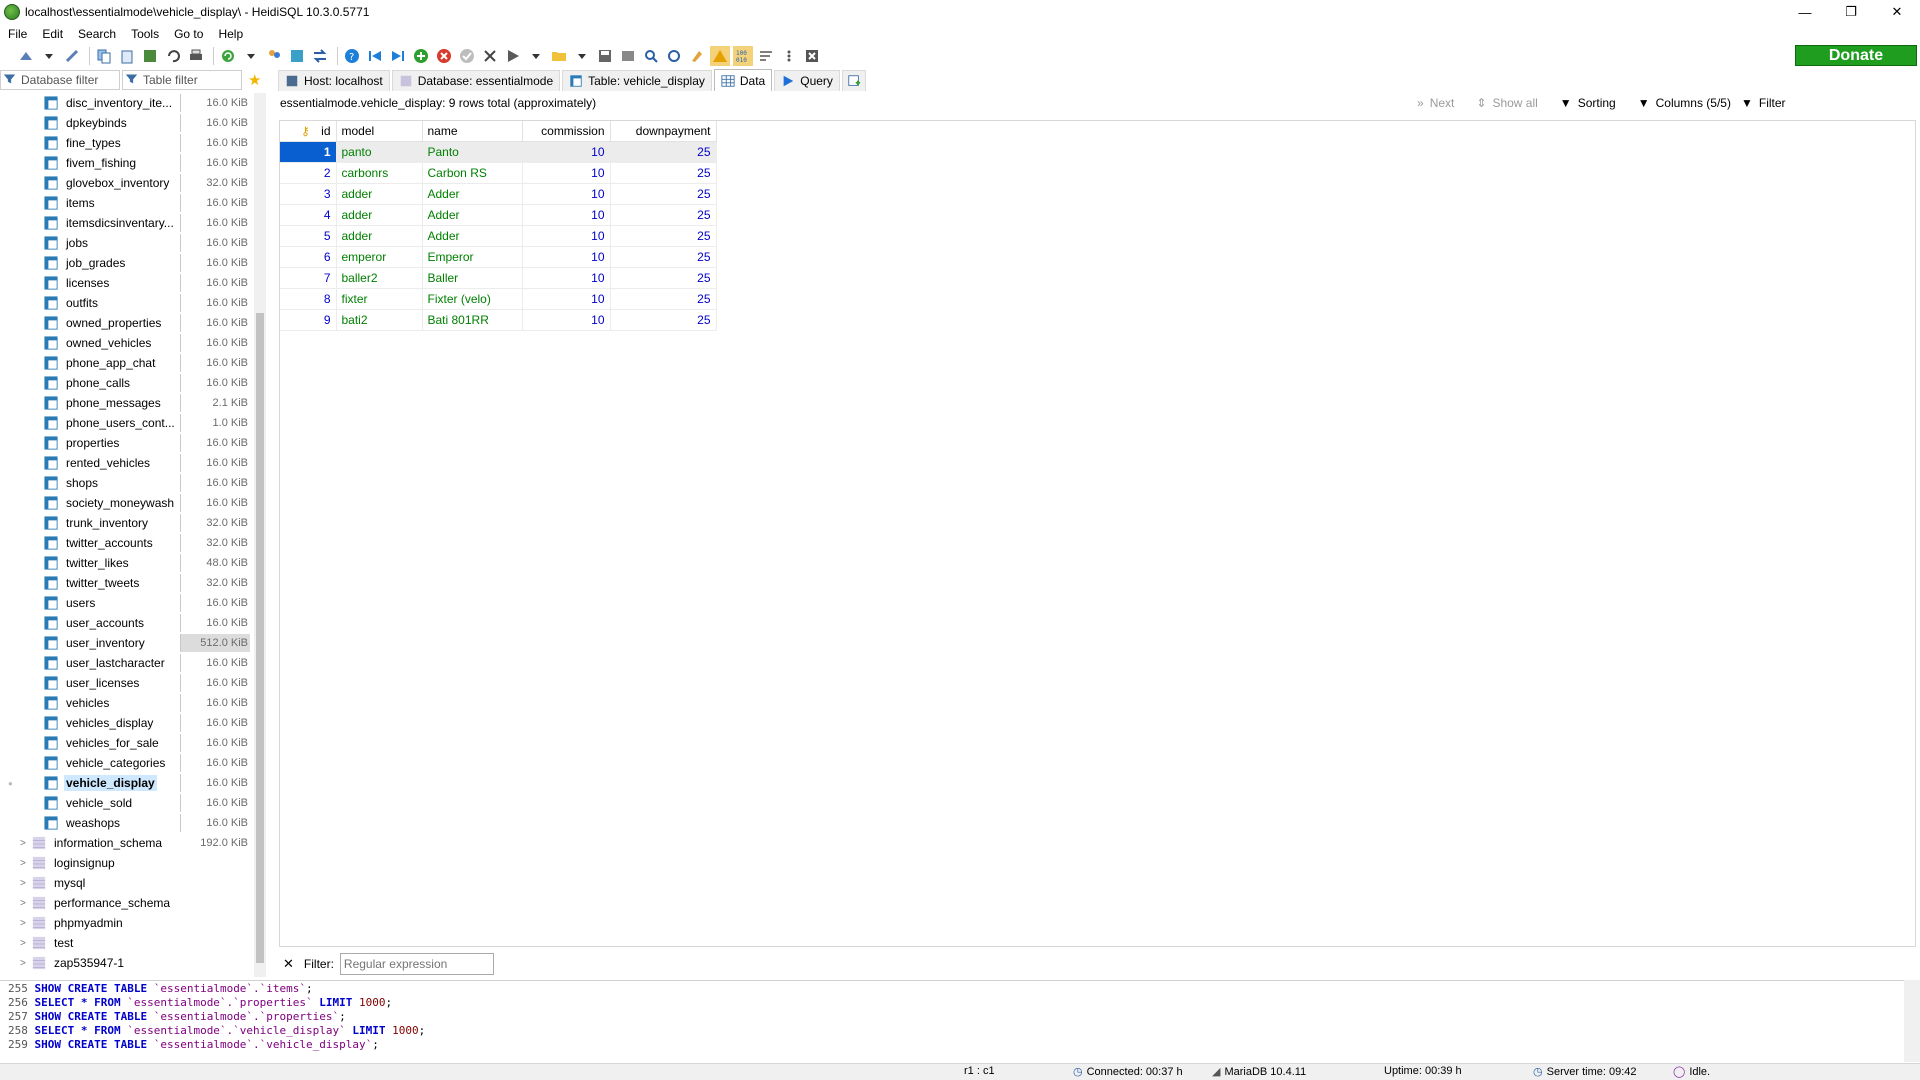 The height and width of the screenshot is (1080, 1920). What do you see at coordinates (651, 56) in the screenshot?
I see `find-icon` at bounding box center [651, 56].